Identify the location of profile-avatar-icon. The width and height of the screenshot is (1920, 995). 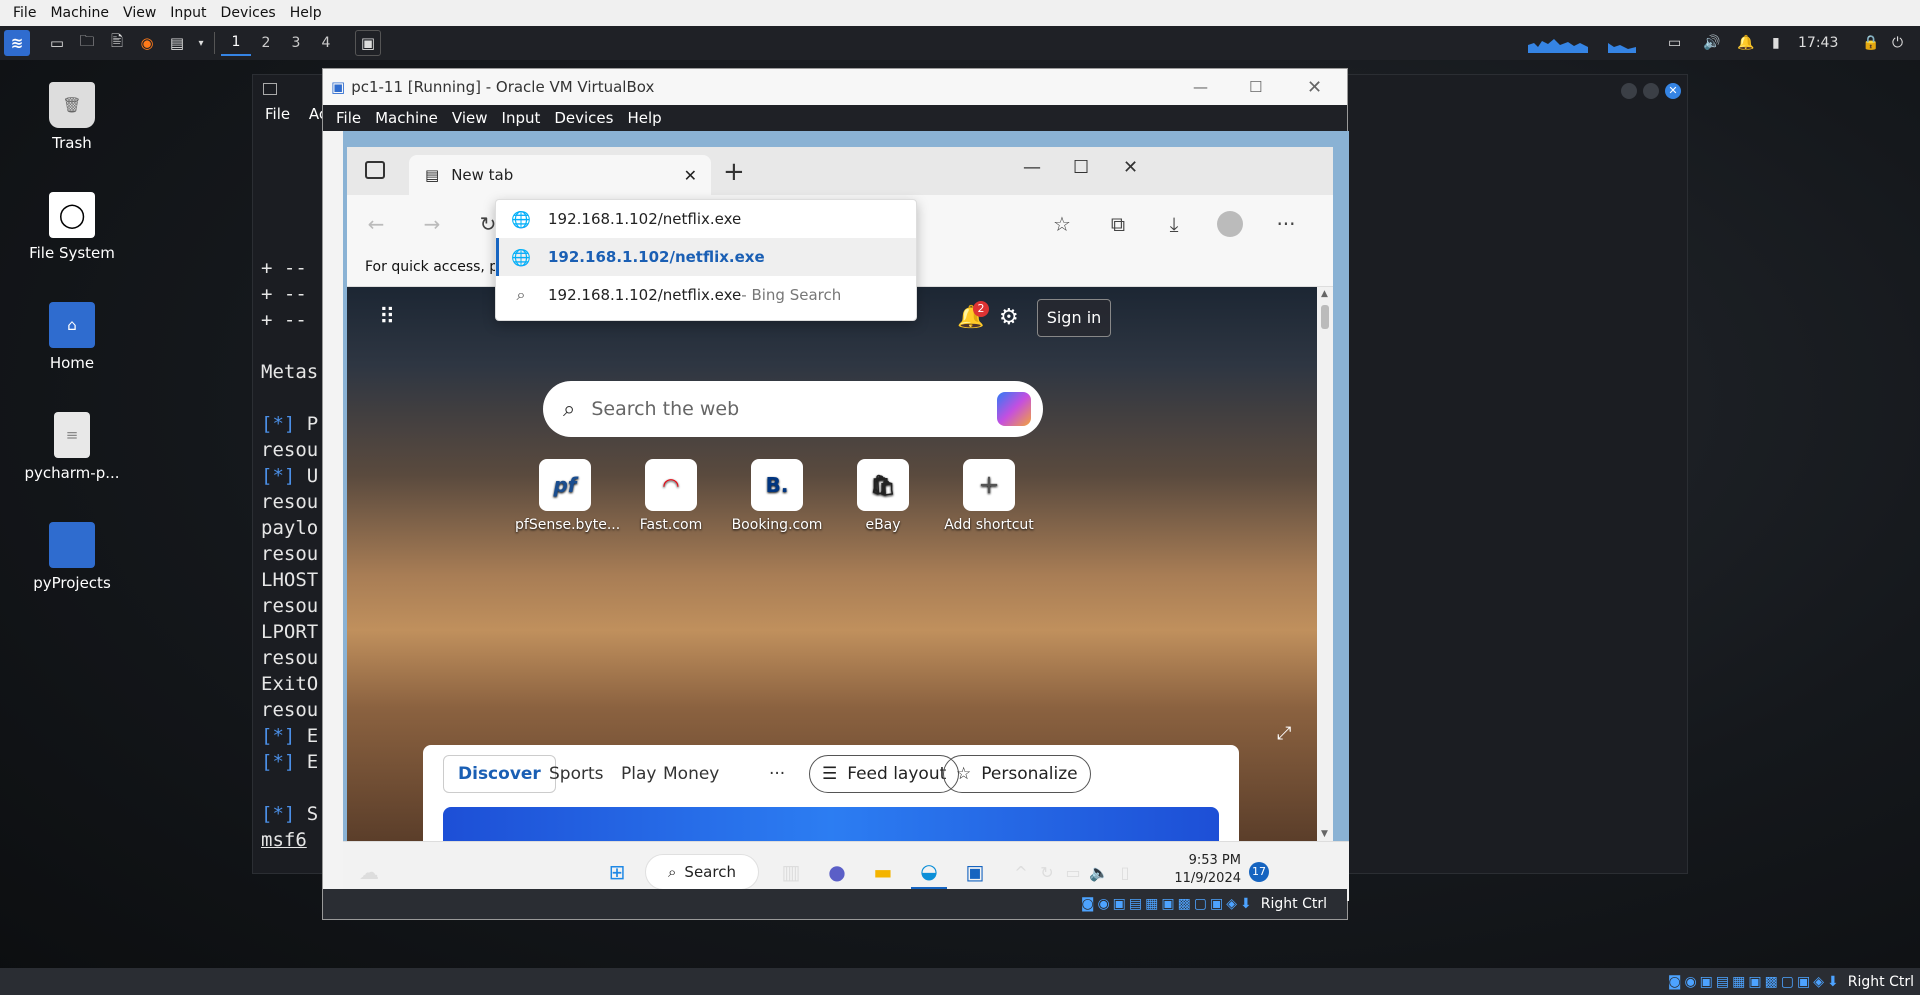
(1230, 224).